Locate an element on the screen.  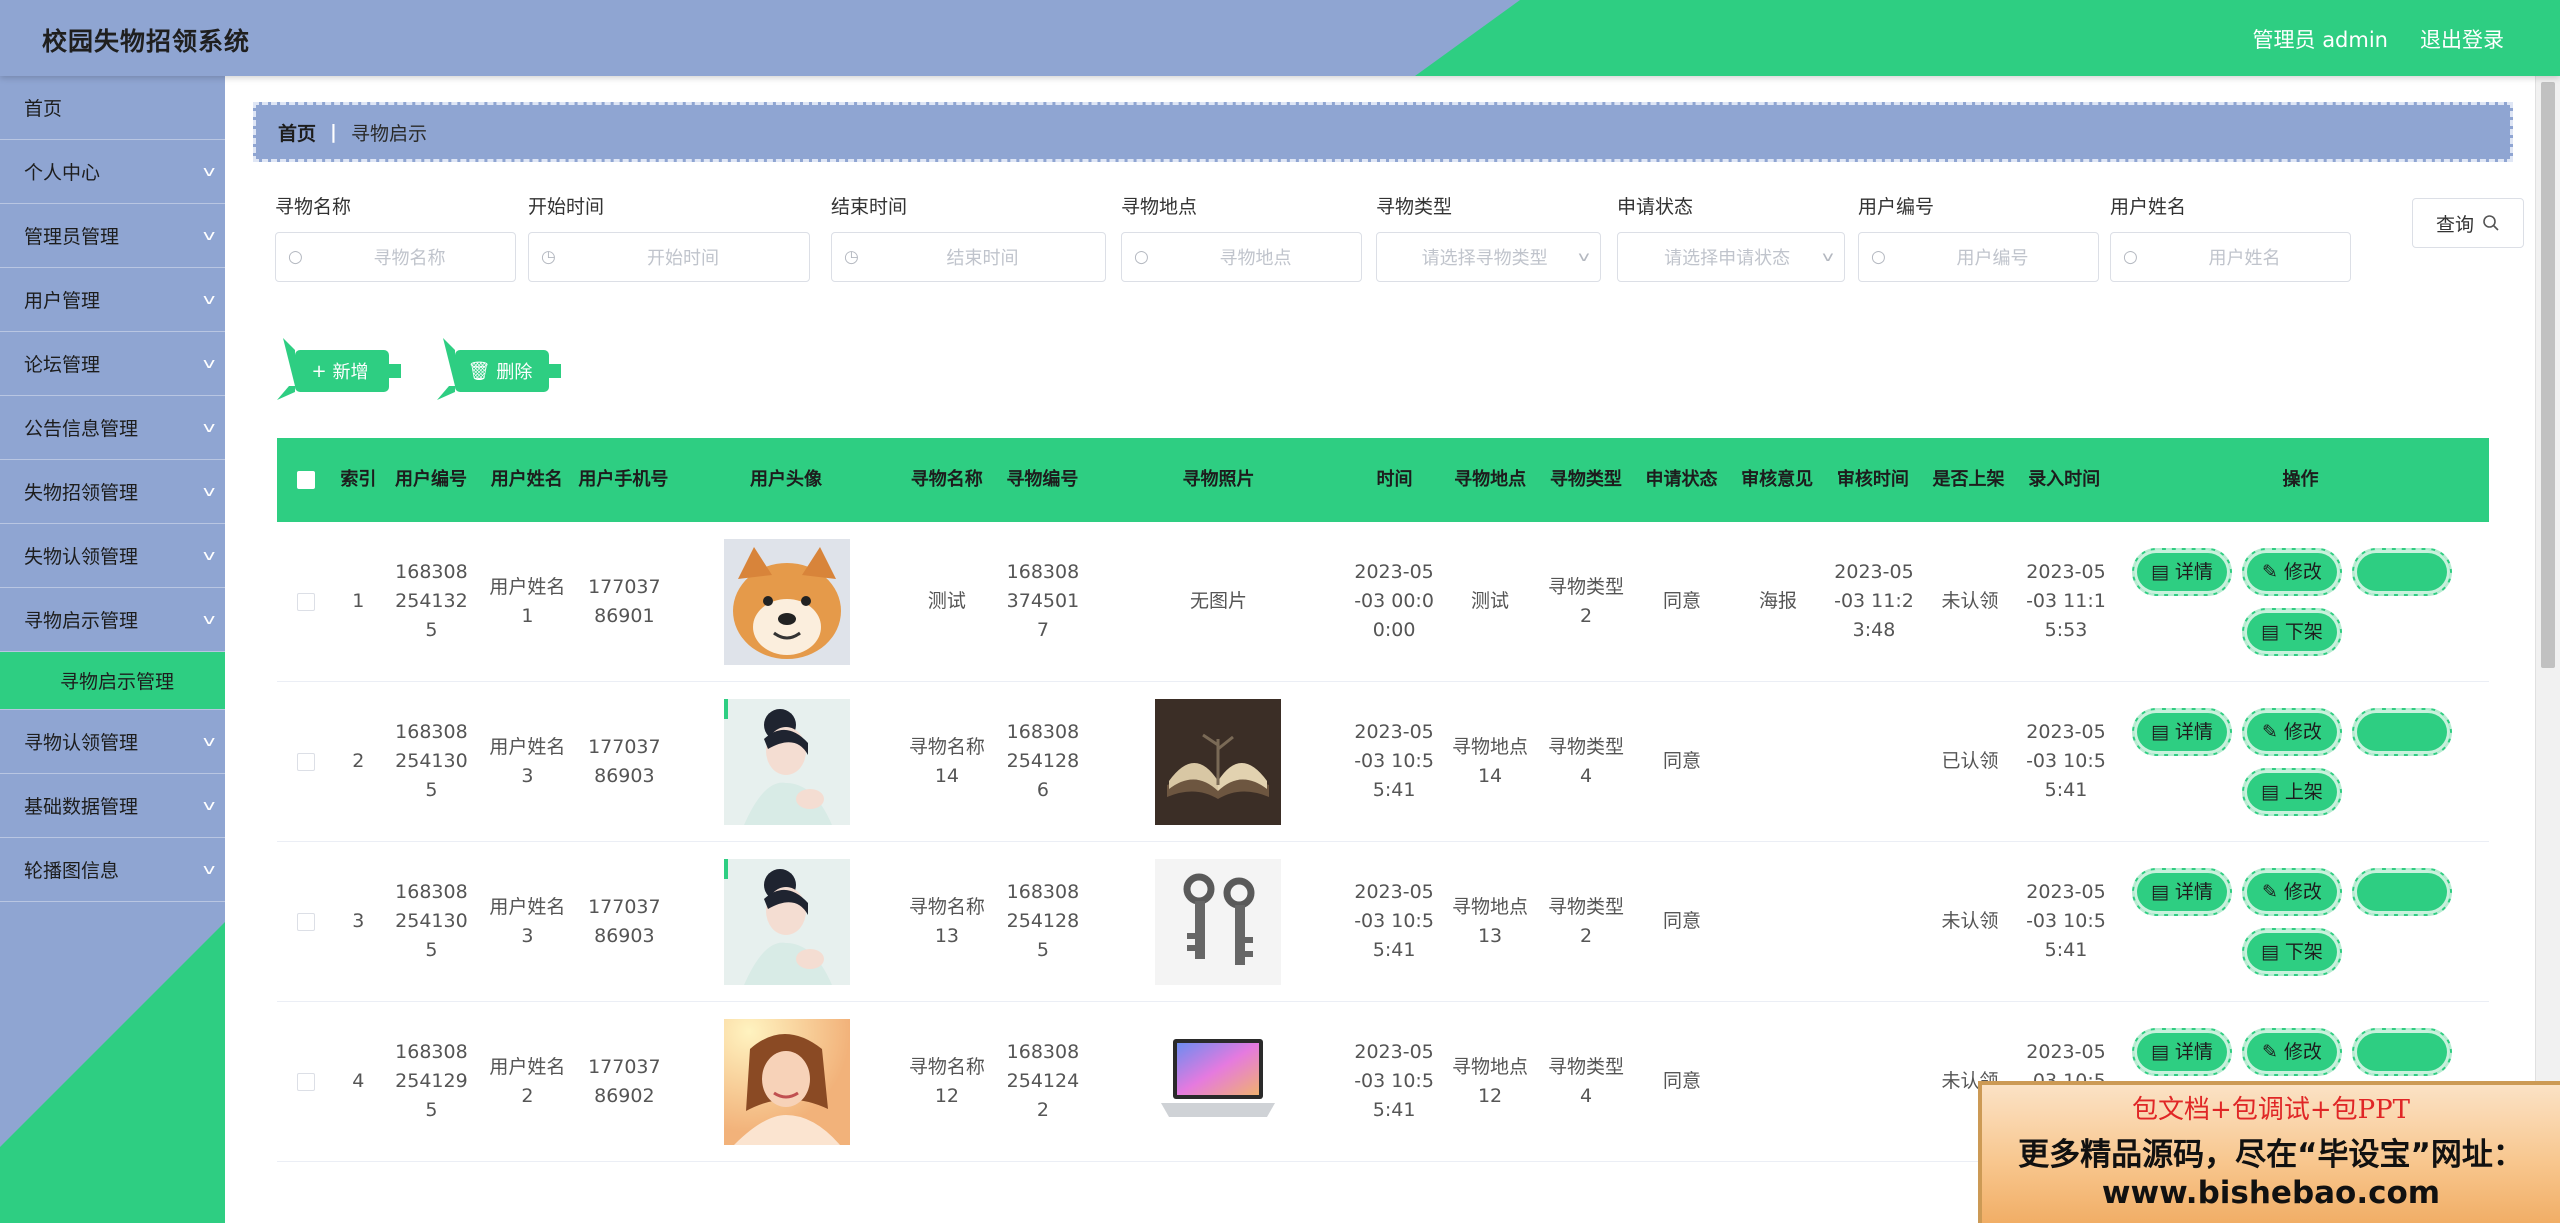
sidebar-item-label: 寻物启示管理 is located at coordinates (81, 621).